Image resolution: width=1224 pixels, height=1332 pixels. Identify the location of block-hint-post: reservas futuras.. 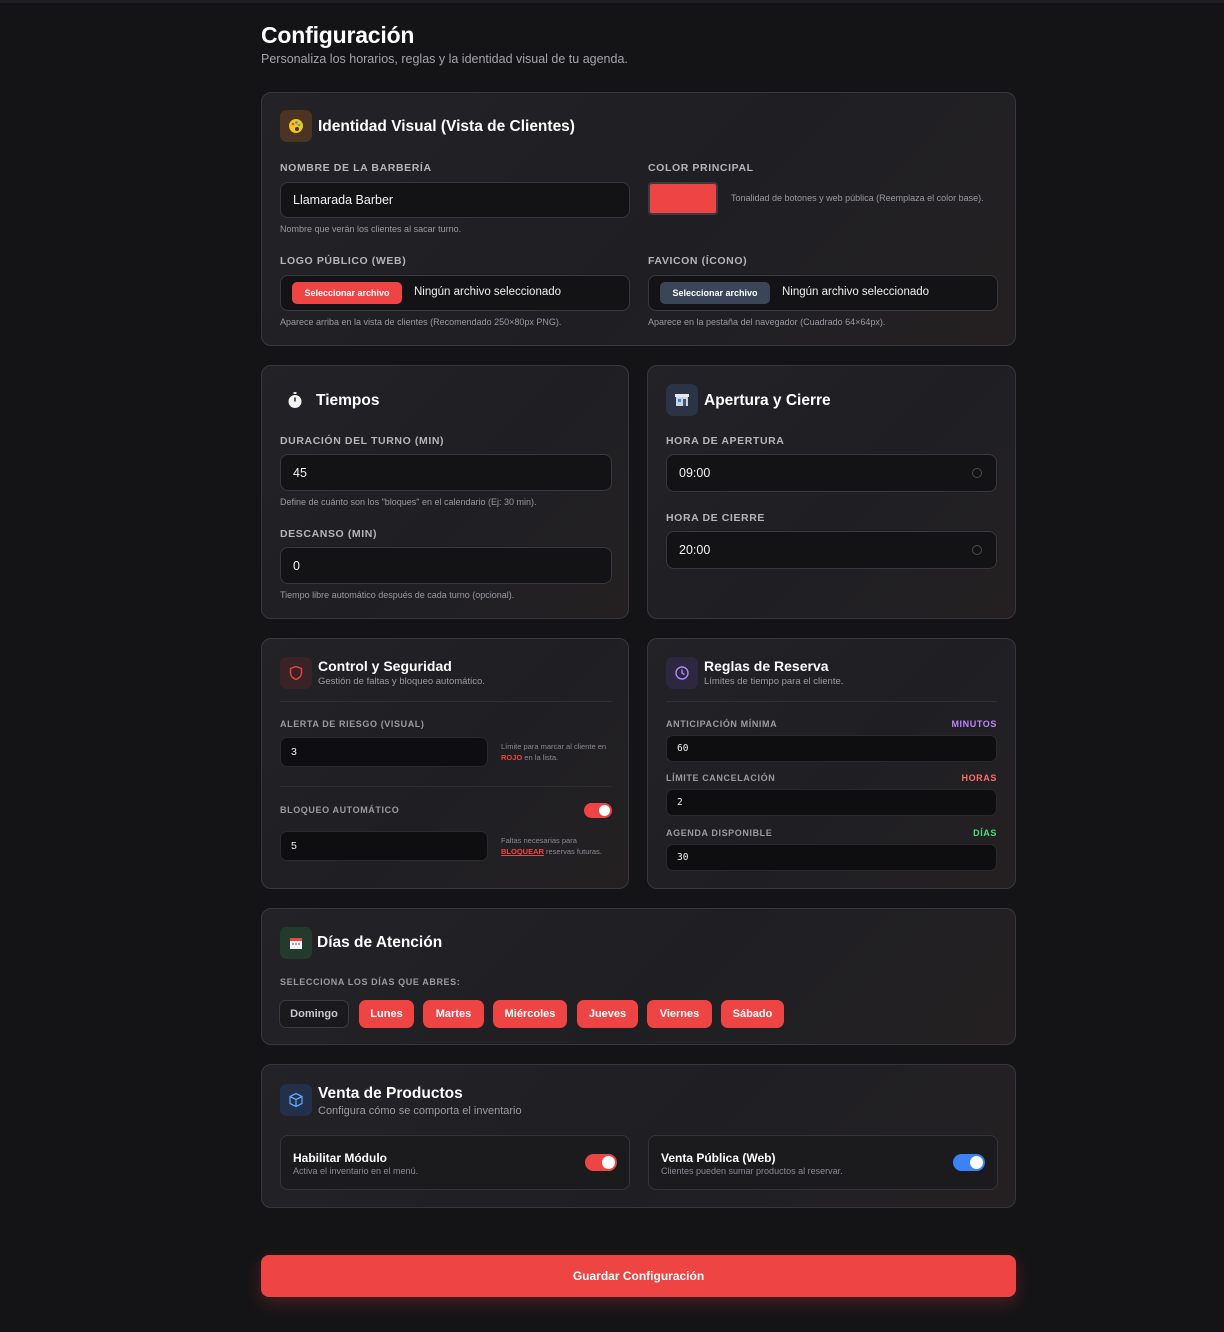
(574, 851).